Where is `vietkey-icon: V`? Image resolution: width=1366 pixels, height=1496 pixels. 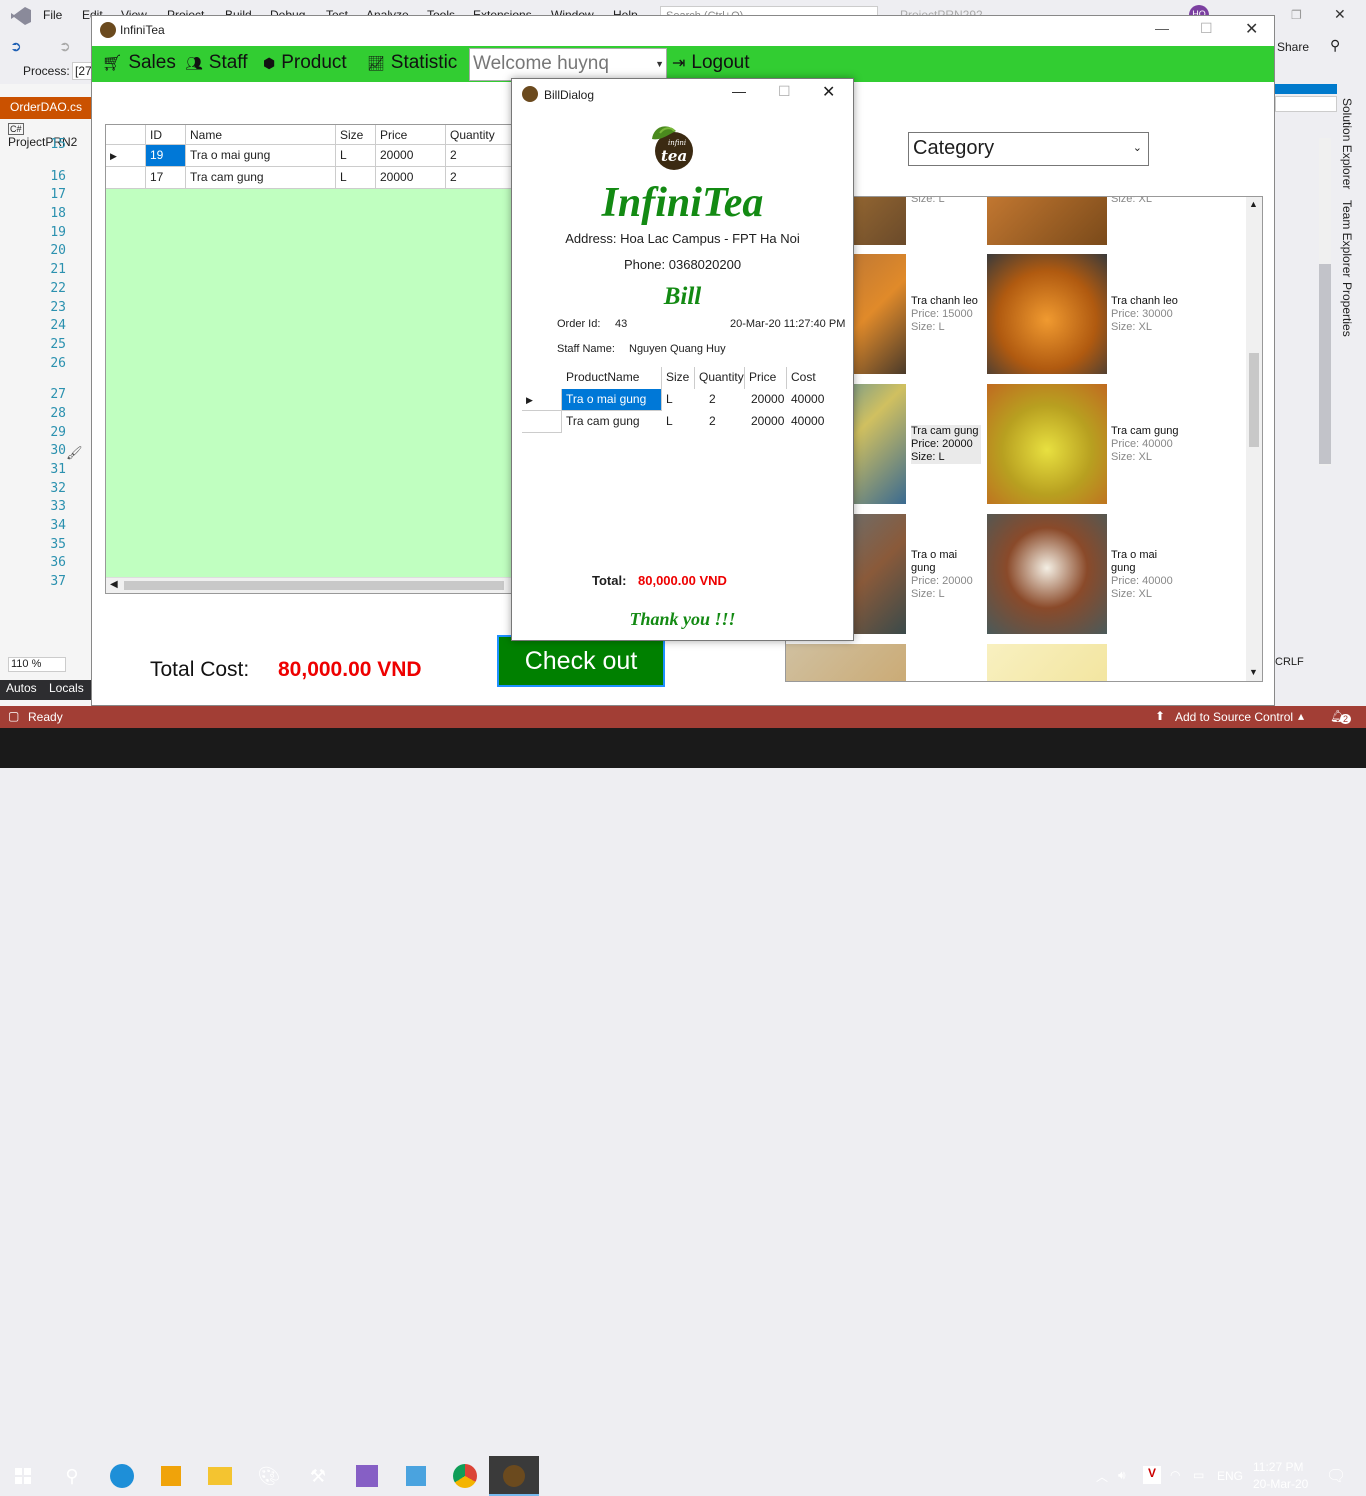
vietkey-icon: V is located at coordinates (1152, 1475).